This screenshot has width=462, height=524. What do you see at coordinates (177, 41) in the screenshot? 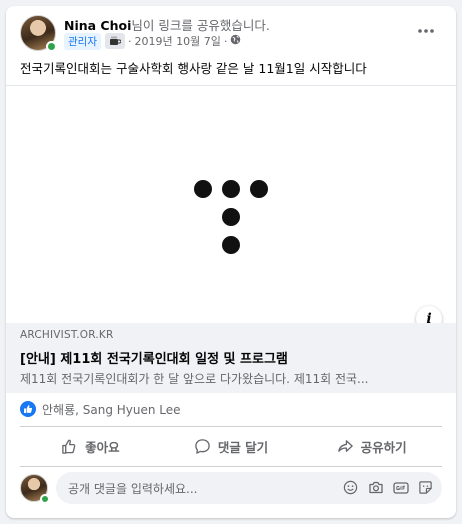
I see `post-date: 2019년 10월 7일` at bounding box center [177, 41].